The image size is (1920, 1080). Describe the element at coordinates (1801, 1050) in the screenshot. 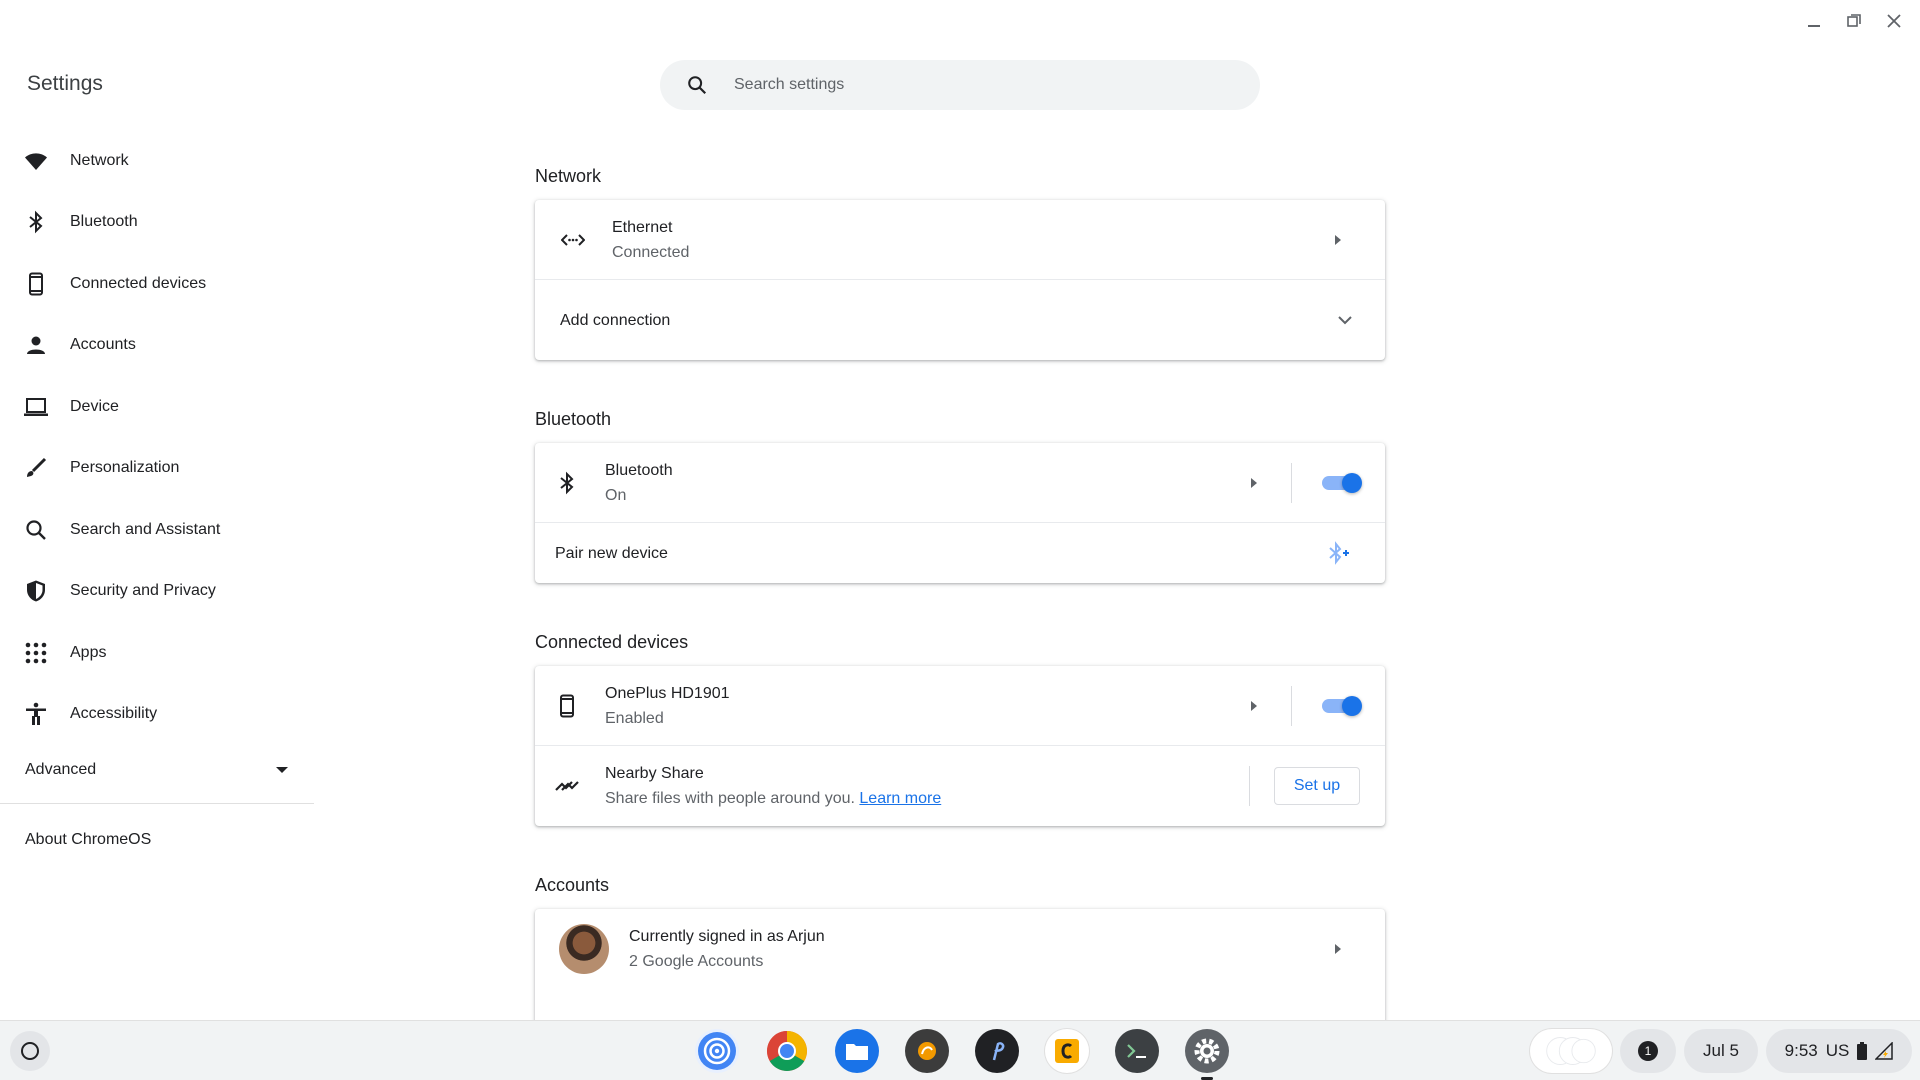

I see `time-label: 9:53` at that location.